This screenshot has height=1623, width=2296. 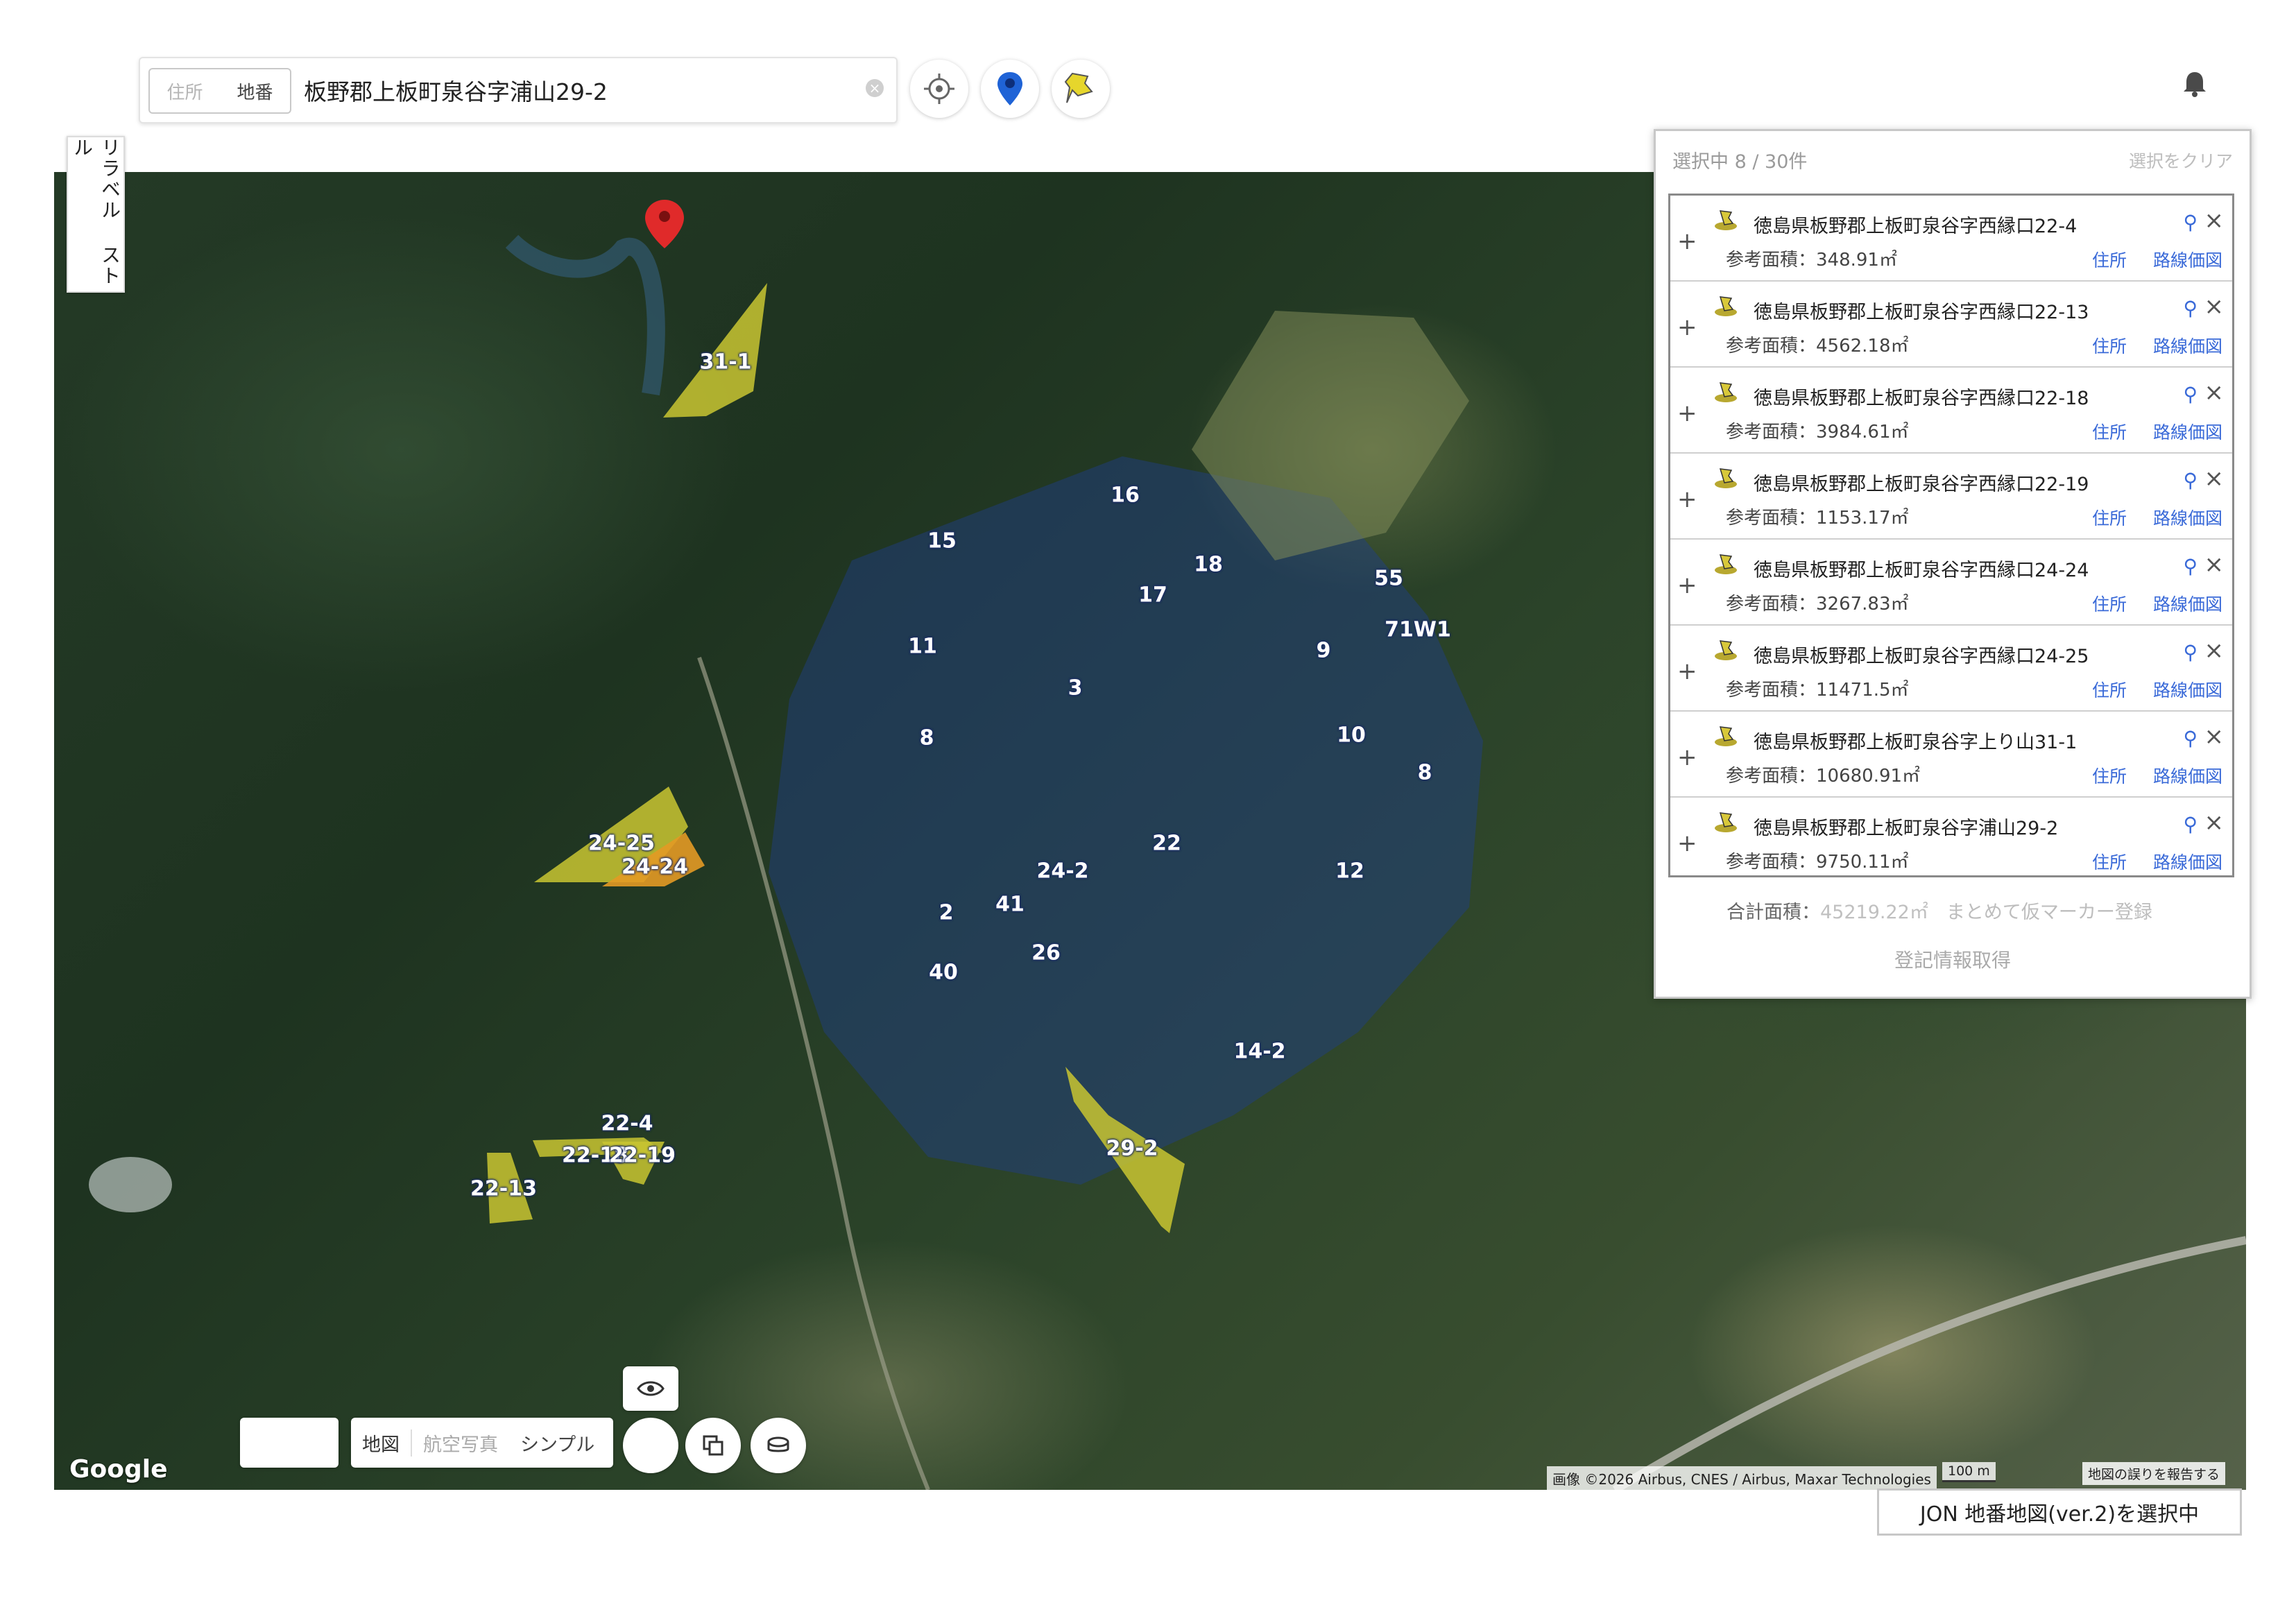 I want to click on locate-button, so click(x=939, y=89).